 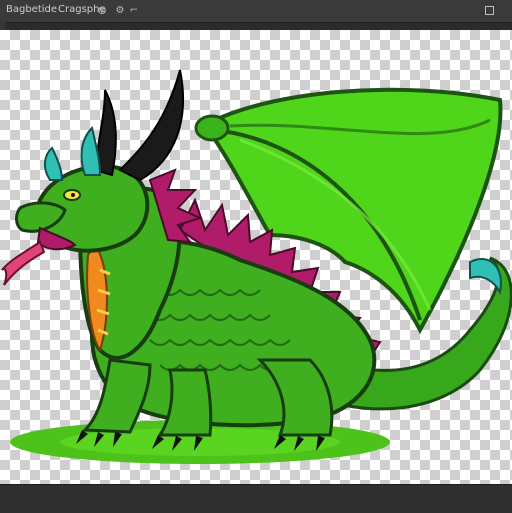 I want to click on app-title: Bagbetide, so click(x=32, y=9).